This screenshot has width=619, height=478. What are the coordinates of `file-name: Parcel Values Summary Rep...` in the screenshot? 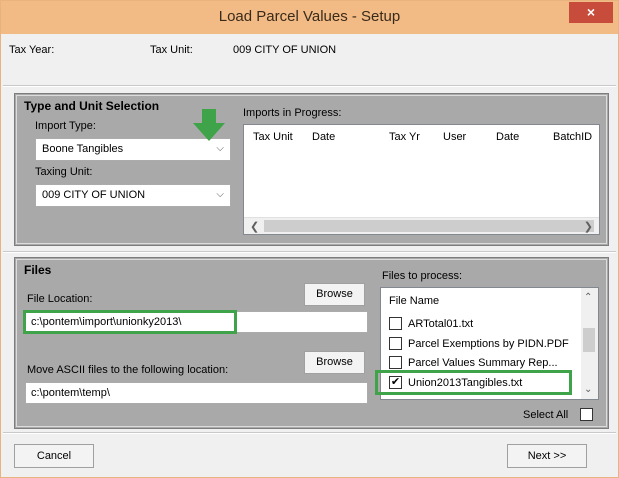 It's located at (483, 363).